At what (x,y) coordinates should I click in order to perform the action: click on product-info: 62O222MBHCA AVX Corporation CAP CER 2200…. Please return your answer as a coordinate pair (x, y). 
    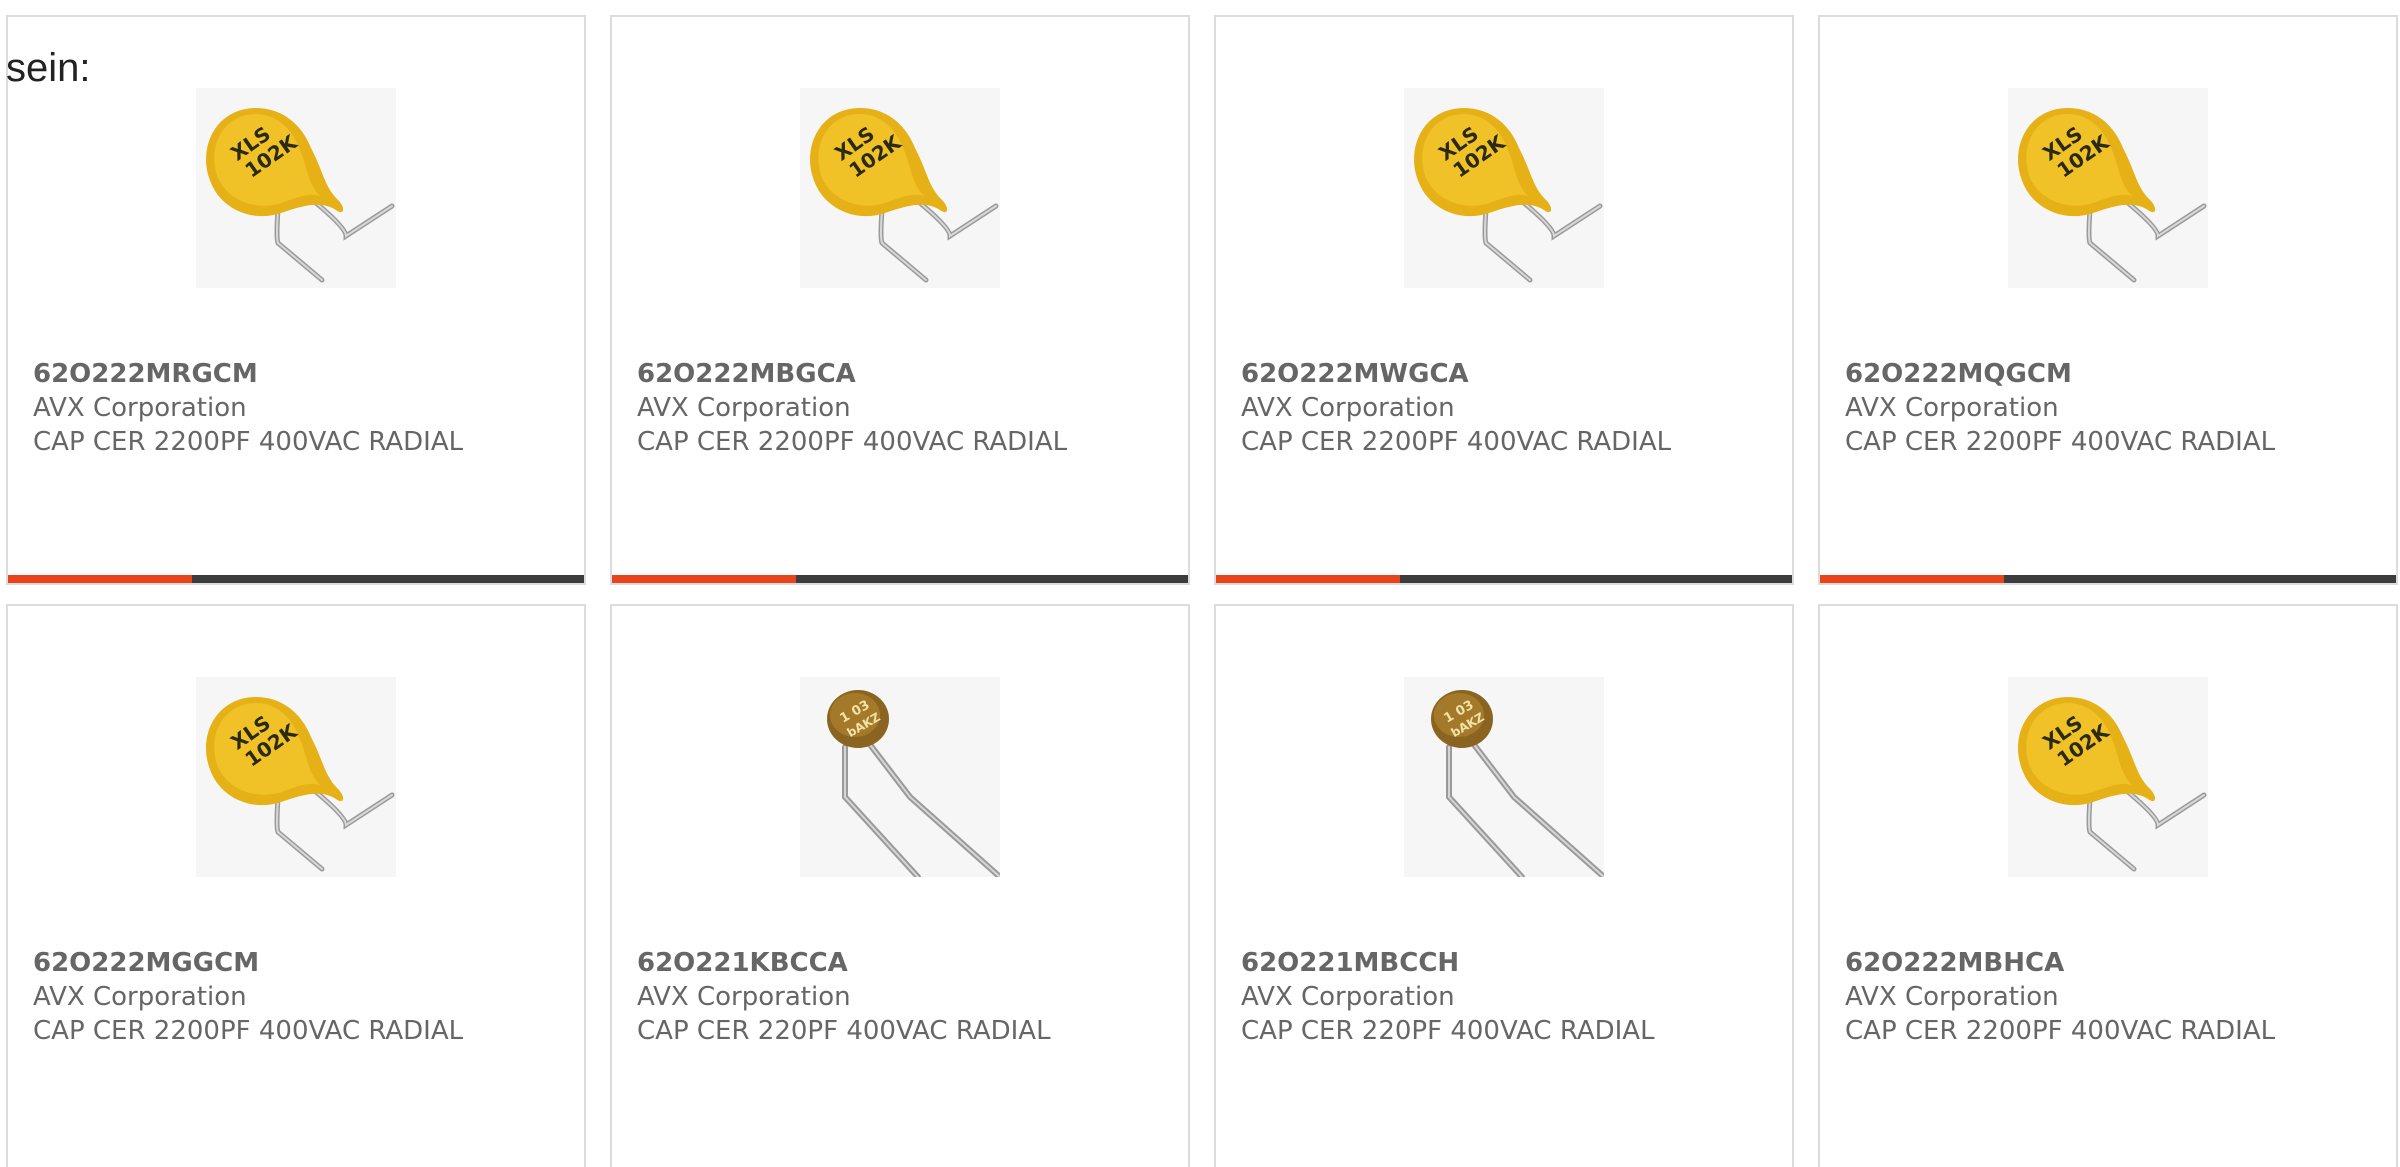
    Looking at the image, I should click on (2060, 997).